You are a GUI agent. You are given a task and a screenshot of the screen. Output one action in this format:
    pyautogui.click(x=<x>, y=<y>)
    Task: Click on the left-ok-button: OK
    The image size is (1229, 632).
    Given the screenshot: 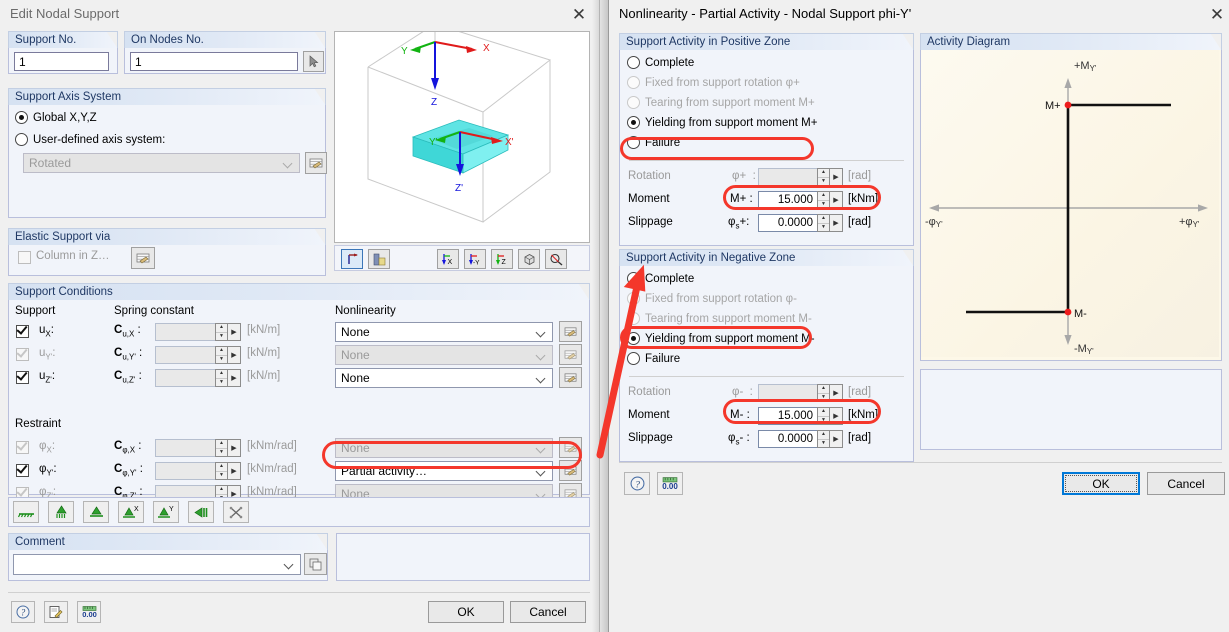 What is the action you would take?
    pyautogui.click(x=466, y=612)
    